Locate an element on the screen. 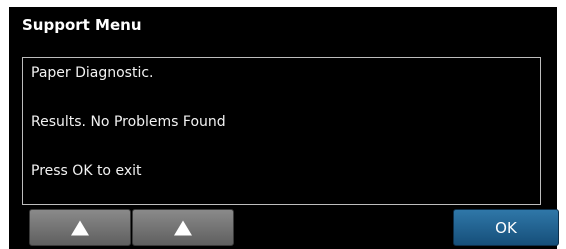  scroll-up-button is located at coordinates (80, 227).